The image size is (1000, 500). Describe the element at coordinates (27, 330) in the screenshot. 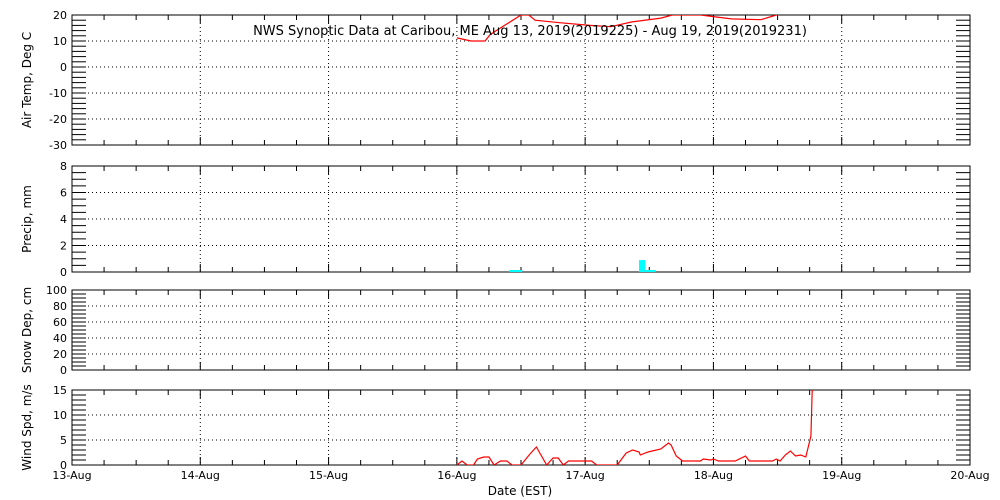

I see `y-axis-label: Snow Dep, cm` at that location.